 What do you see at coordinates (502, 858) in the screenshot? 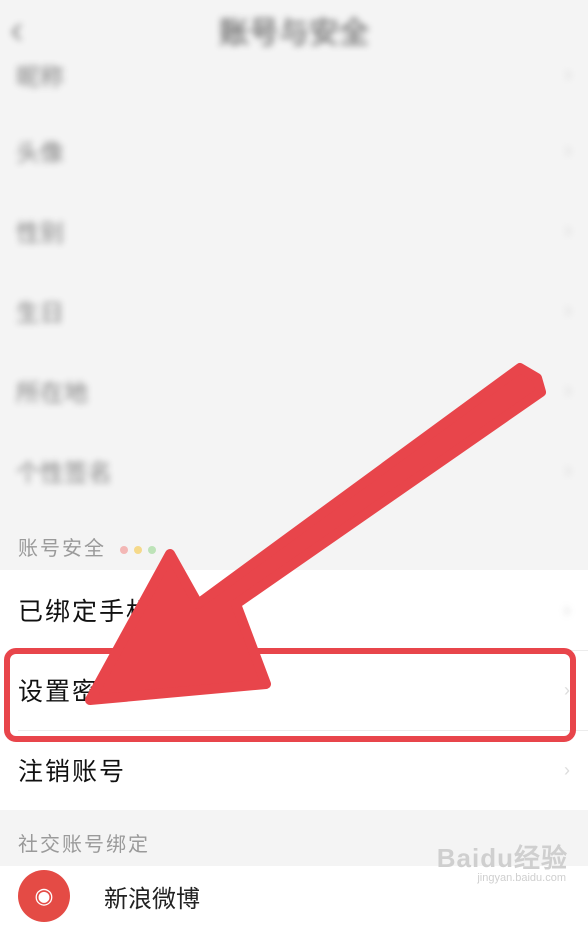
I see `watermark: Baidu经验` at bounding box center [502, 858].